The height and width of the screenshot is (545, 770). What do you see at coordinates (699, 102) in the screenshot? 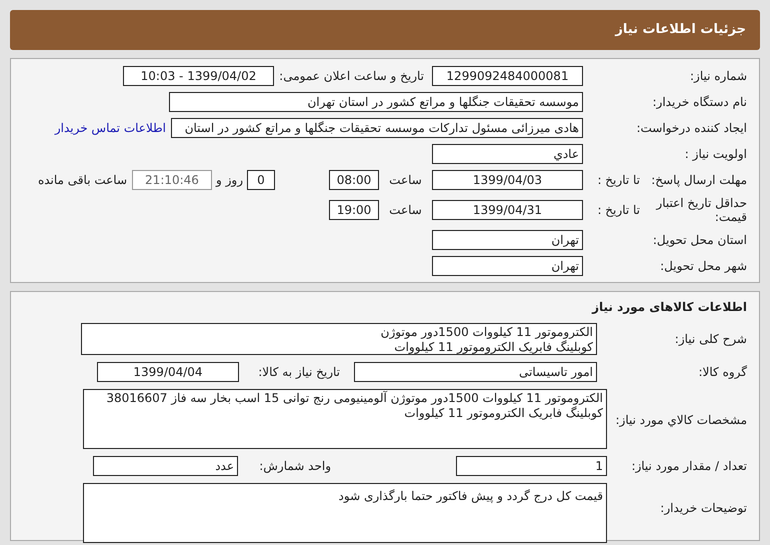
I see `field-label: نام دستگاه خریدار:` at bounding box center [699, 102].